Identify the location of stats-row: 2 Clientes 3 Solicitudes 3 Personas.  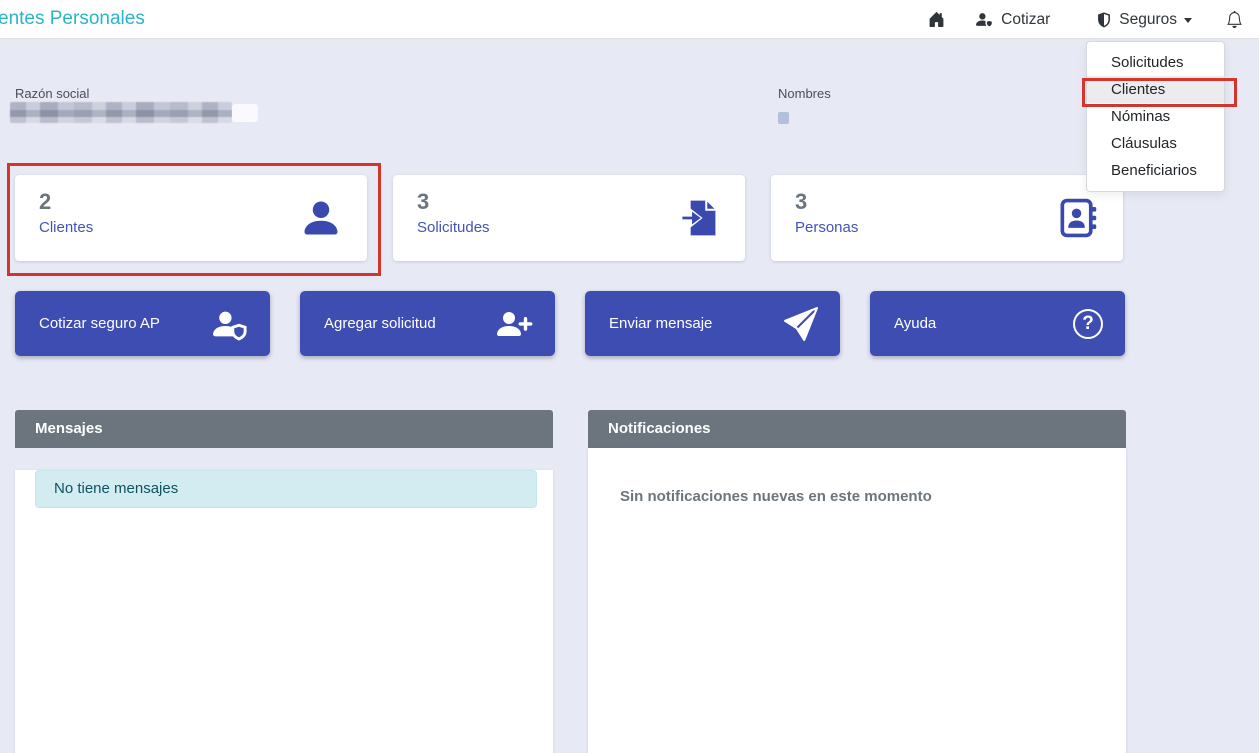
(569, 218).